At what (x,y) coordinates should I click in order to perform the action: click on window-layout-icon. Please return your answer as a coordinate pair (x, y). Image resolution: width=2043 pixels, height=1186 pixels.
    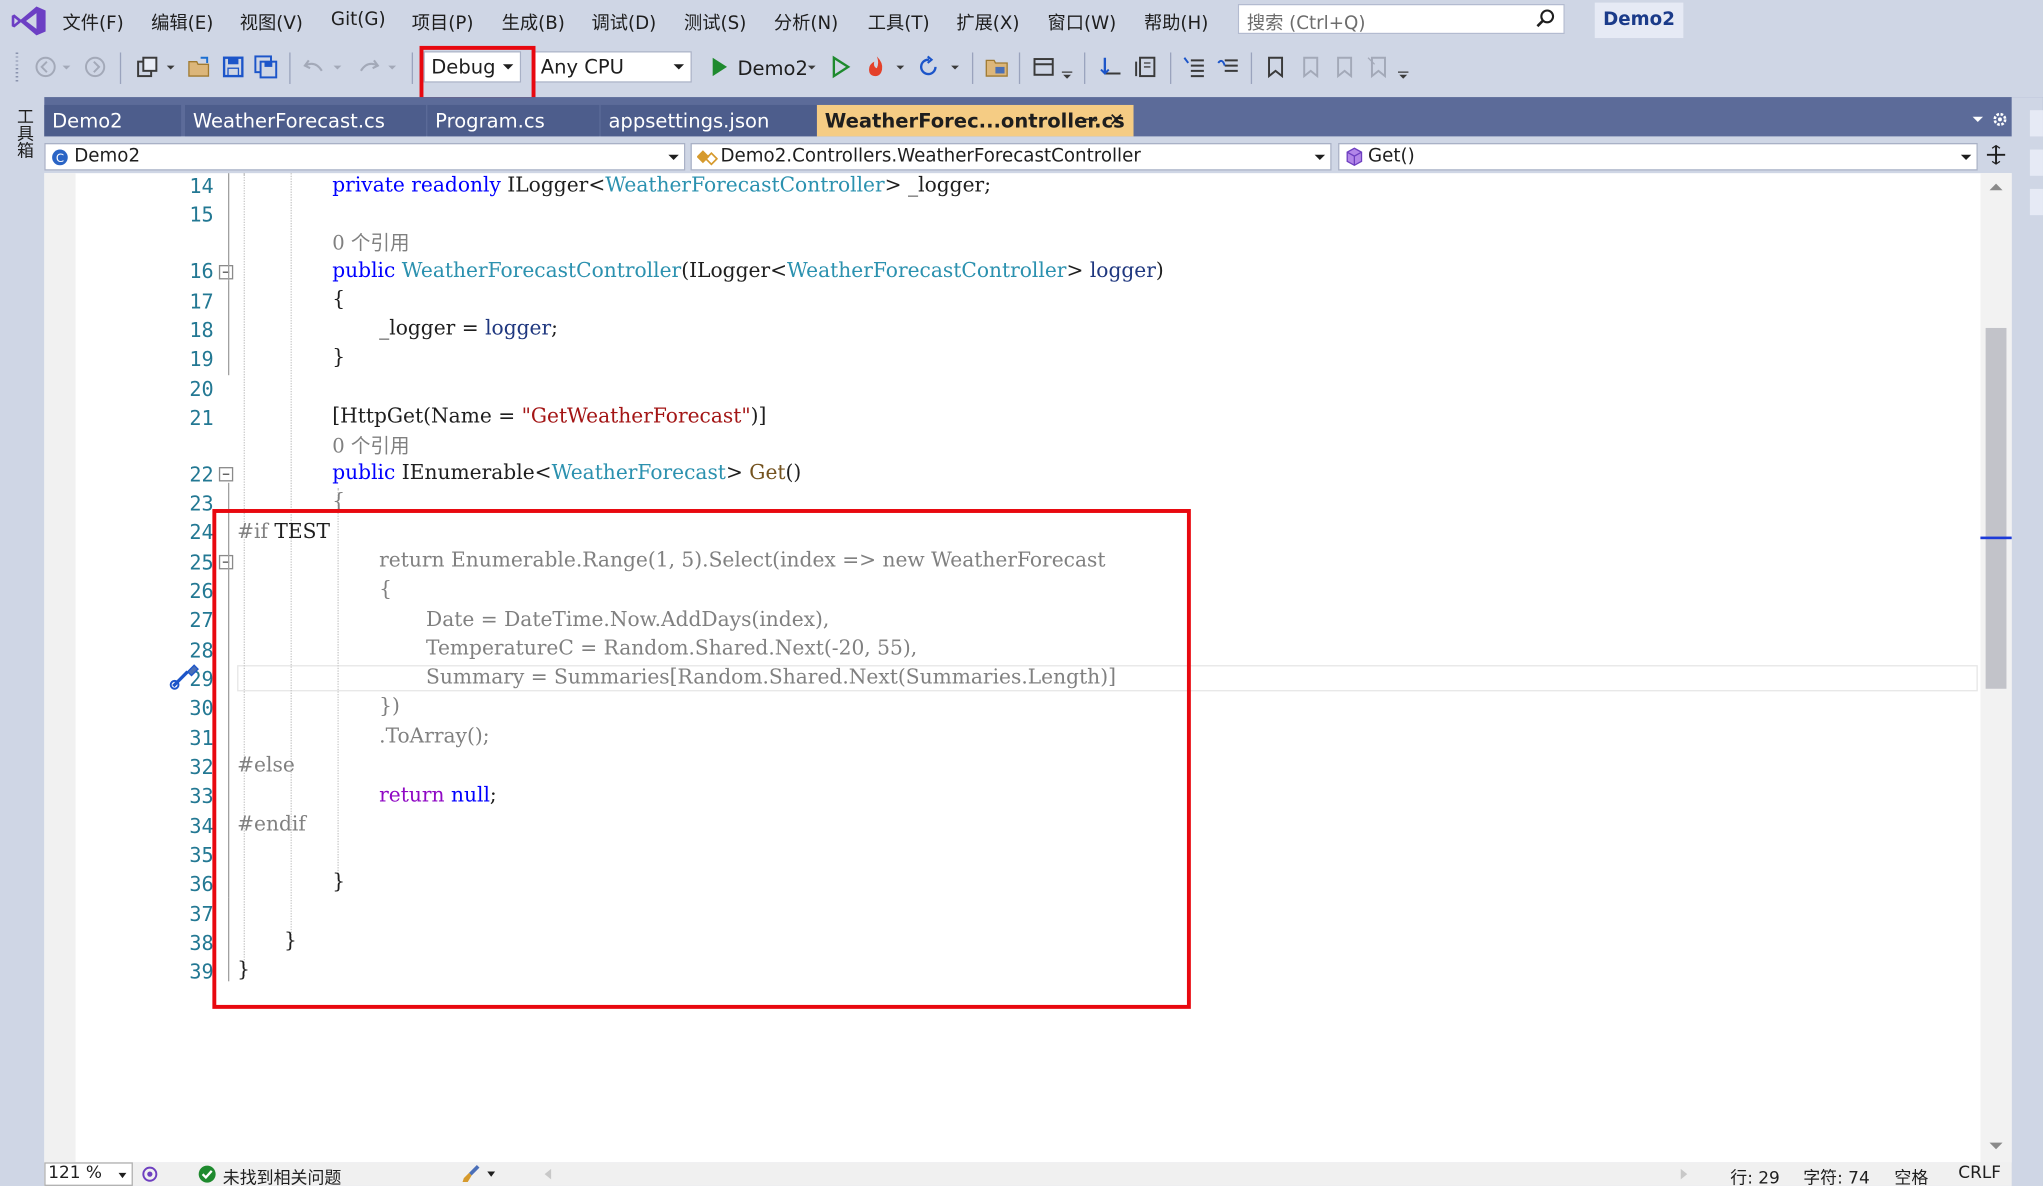
    Looking at the image, I should click on (1043, 67).